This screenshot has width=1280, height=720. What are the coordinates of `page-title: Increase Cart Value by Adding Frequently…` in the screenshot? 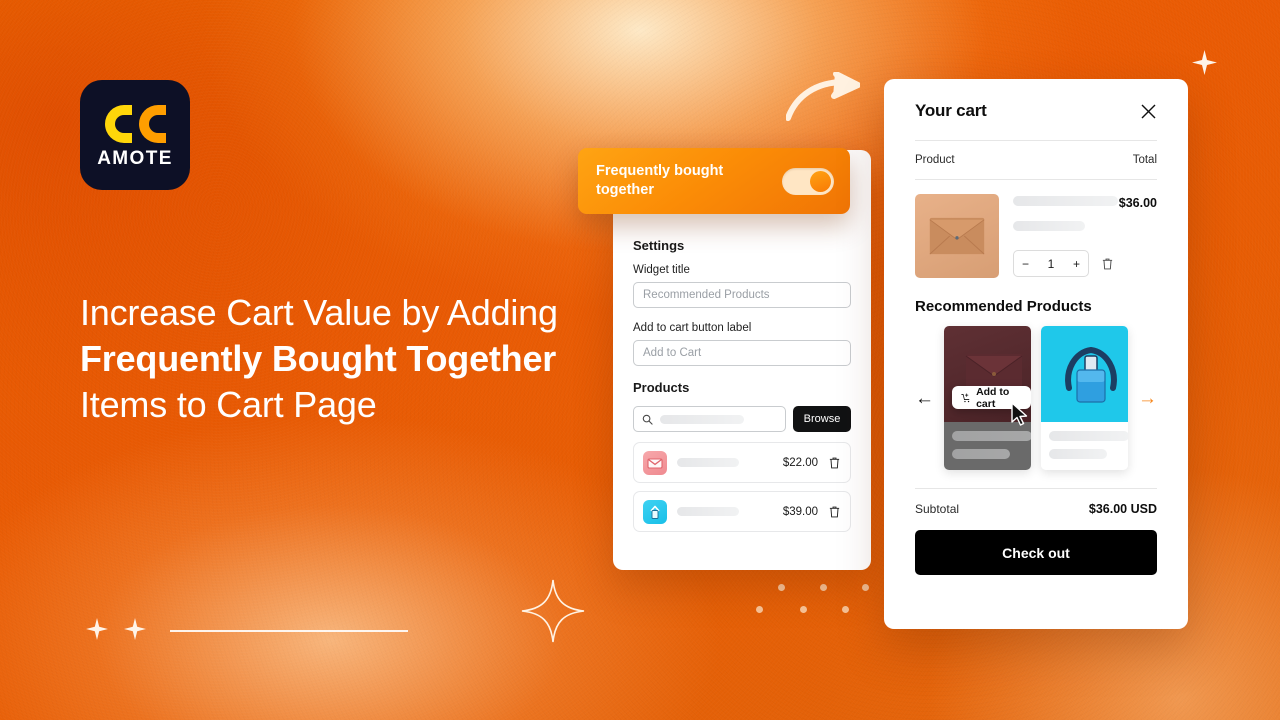 It's located at (360, 359).